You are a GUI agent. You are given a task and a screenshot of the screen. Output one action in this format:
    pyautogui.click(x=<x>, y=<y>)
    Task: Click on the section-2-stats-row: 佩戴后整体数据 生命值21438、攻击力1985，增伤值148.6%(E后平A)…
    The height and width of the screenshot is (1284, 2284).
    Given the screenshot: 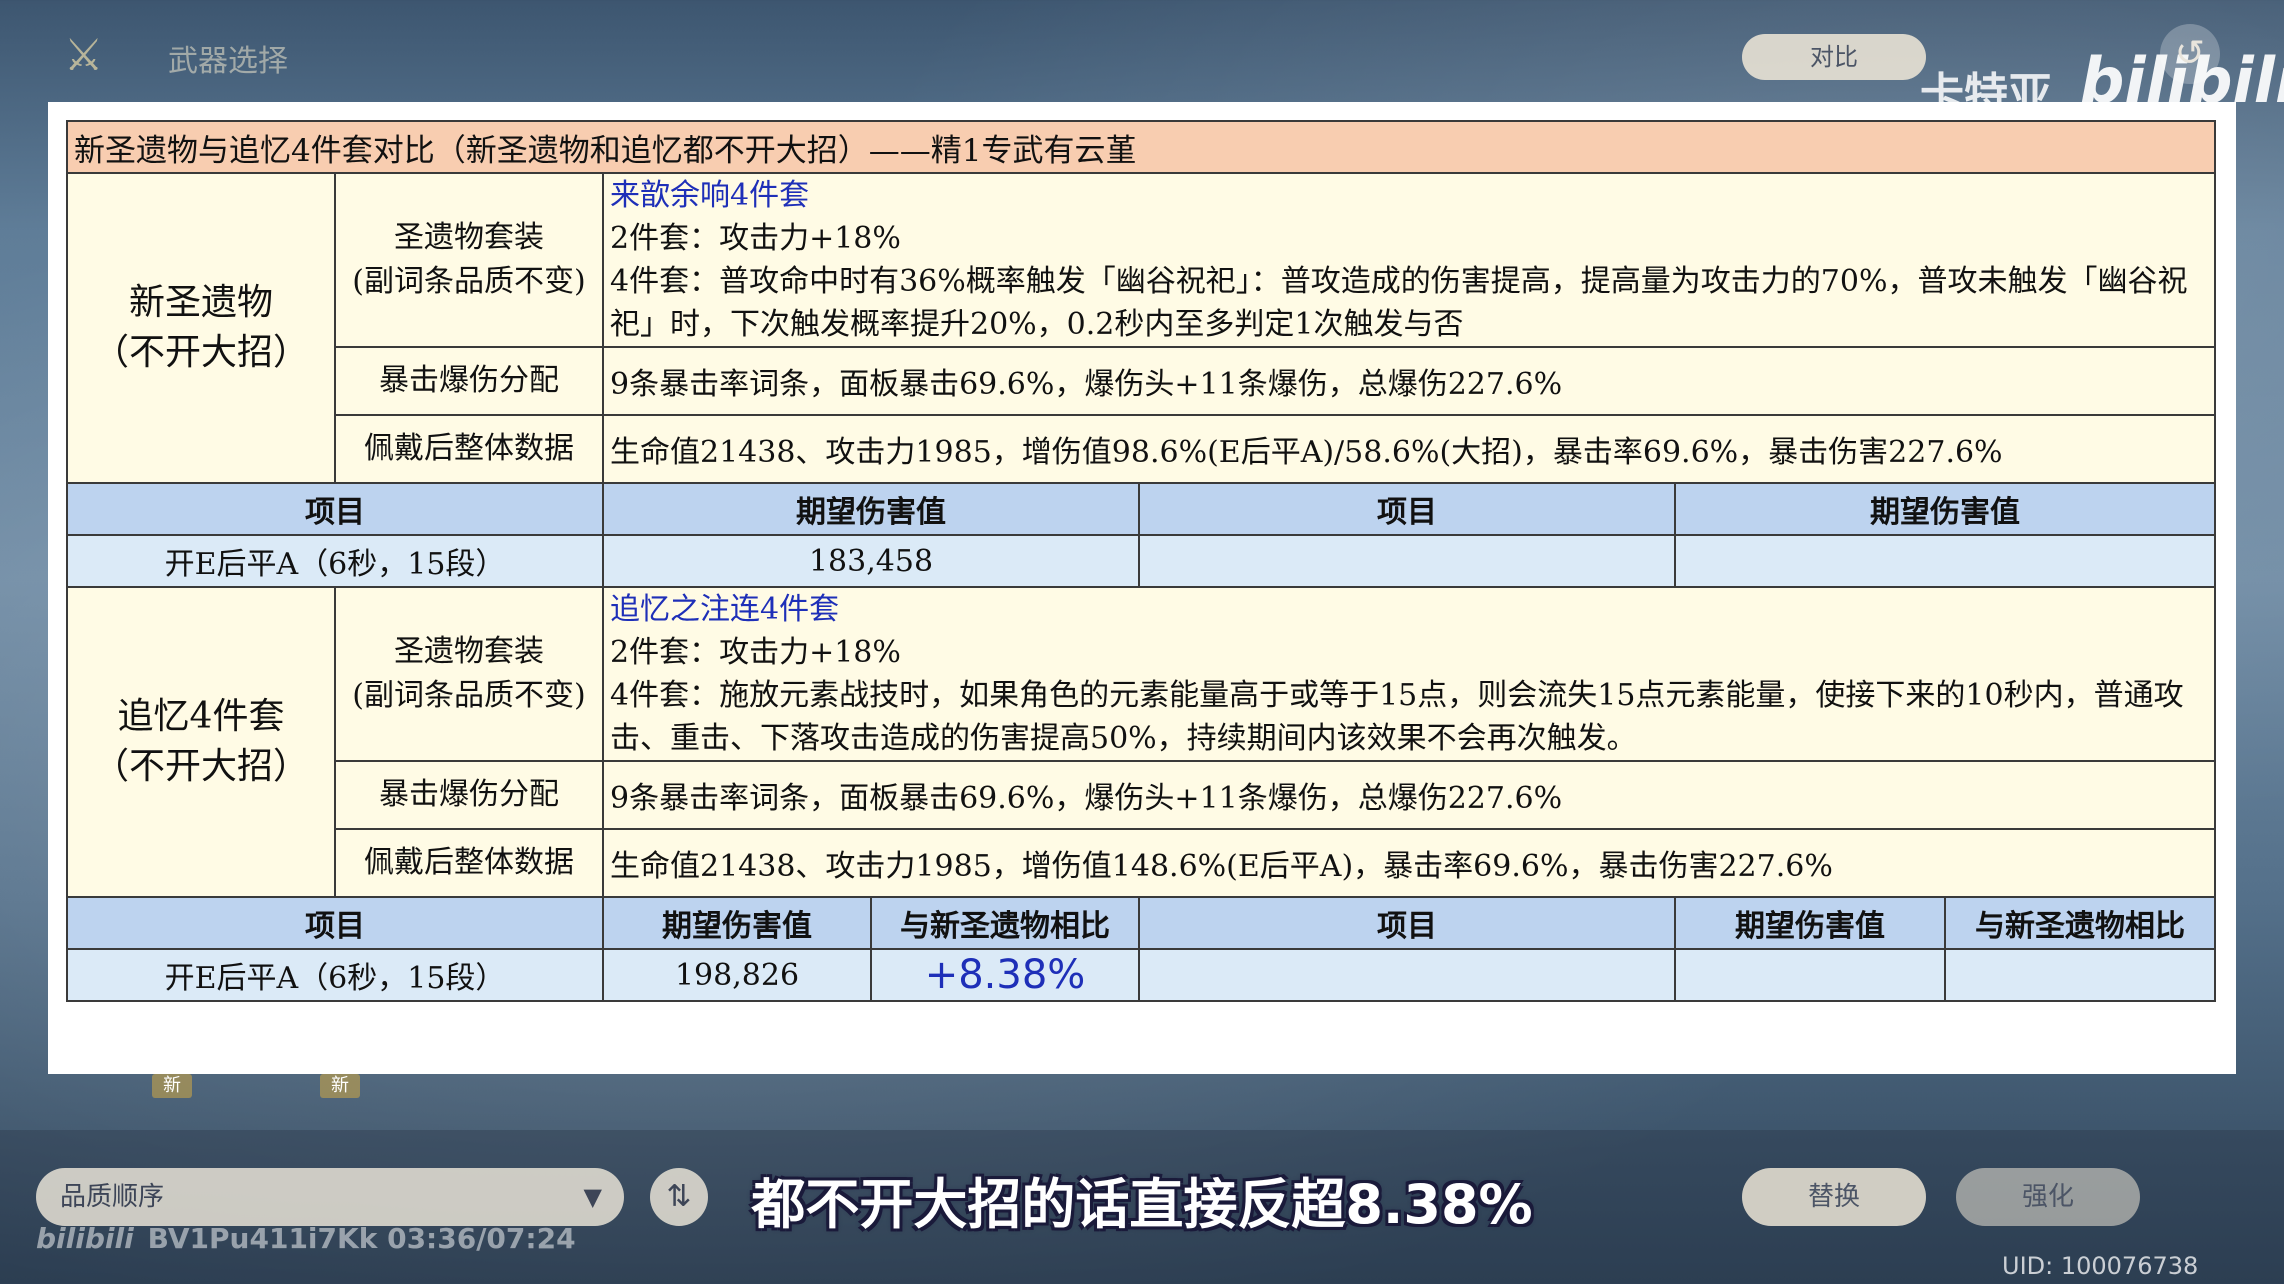 What is the action you would take?
    pyautogui.click(x=1142, y=863)
    